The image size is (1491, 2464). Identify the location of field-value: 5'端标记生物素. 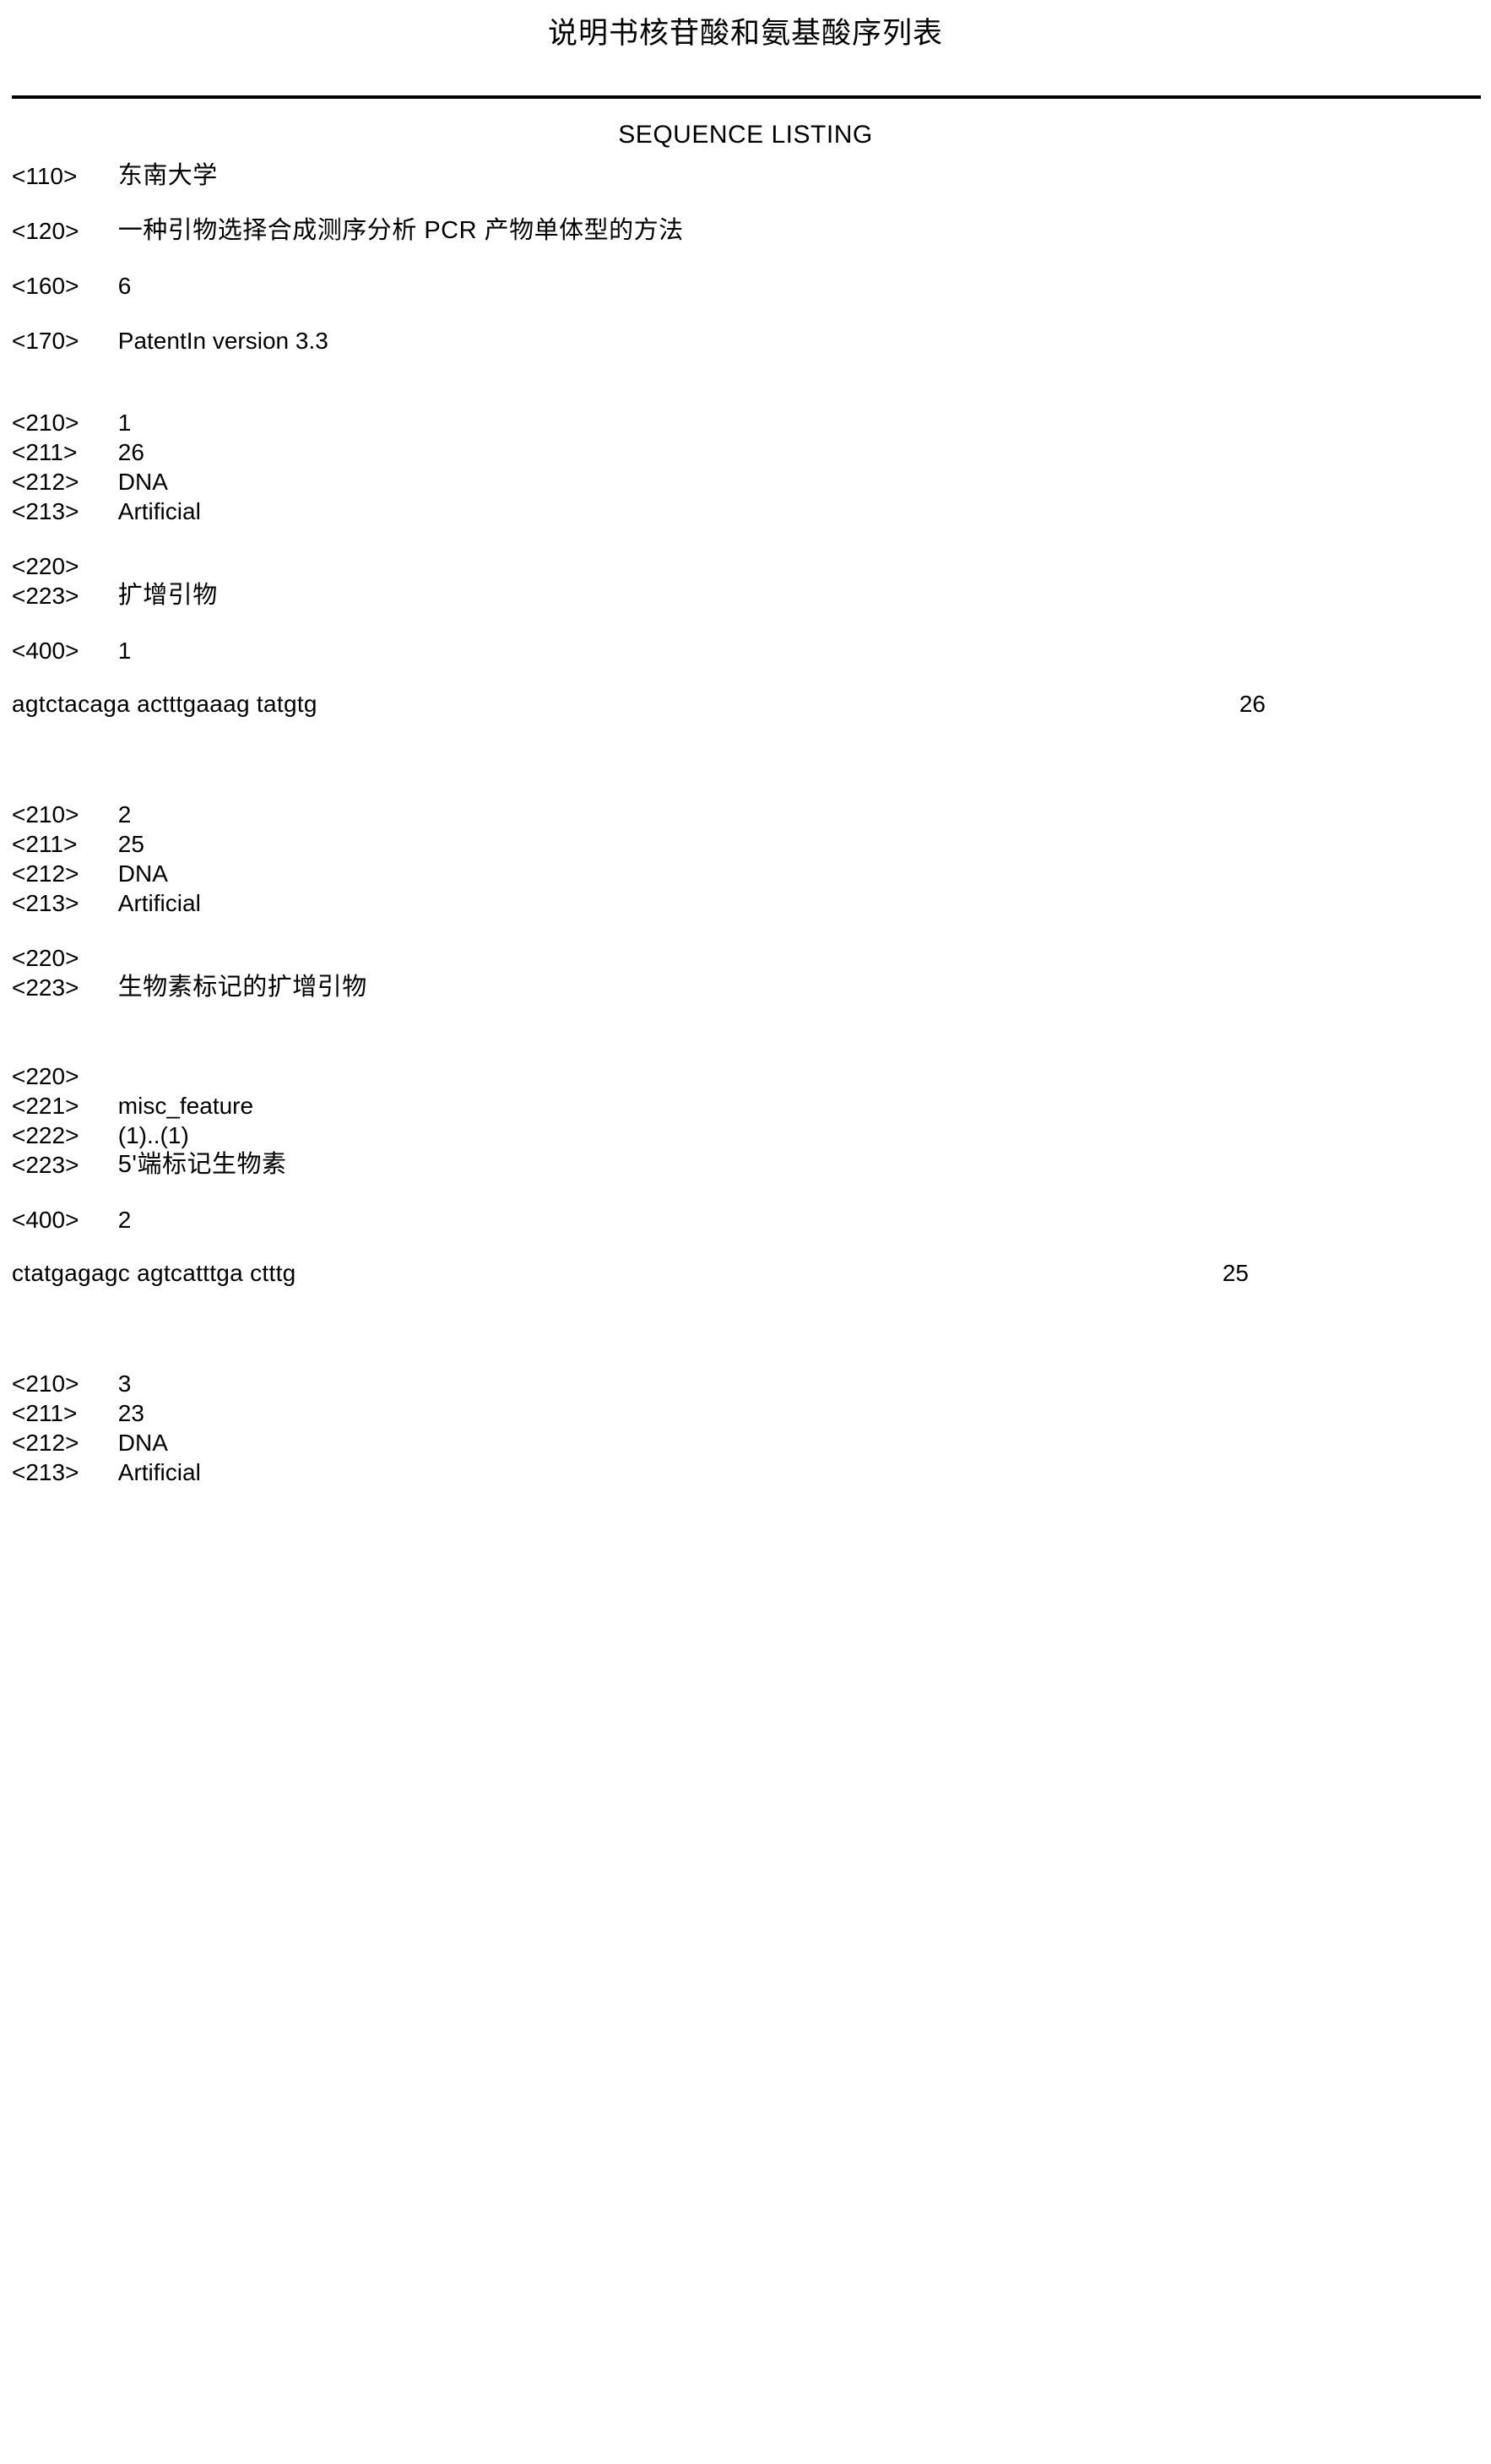
(202, 1164).